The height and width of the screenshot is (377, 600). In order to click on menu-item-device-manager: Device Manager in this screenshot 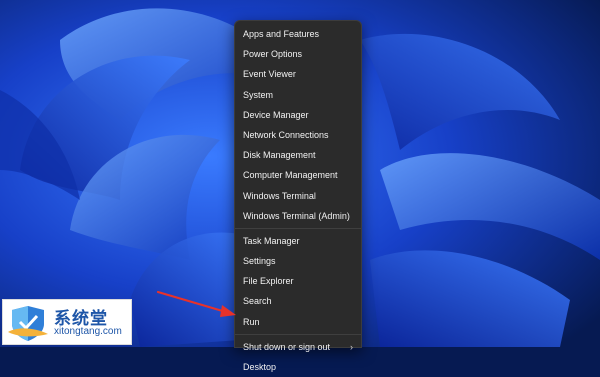, I will do `click(298, 115)`.